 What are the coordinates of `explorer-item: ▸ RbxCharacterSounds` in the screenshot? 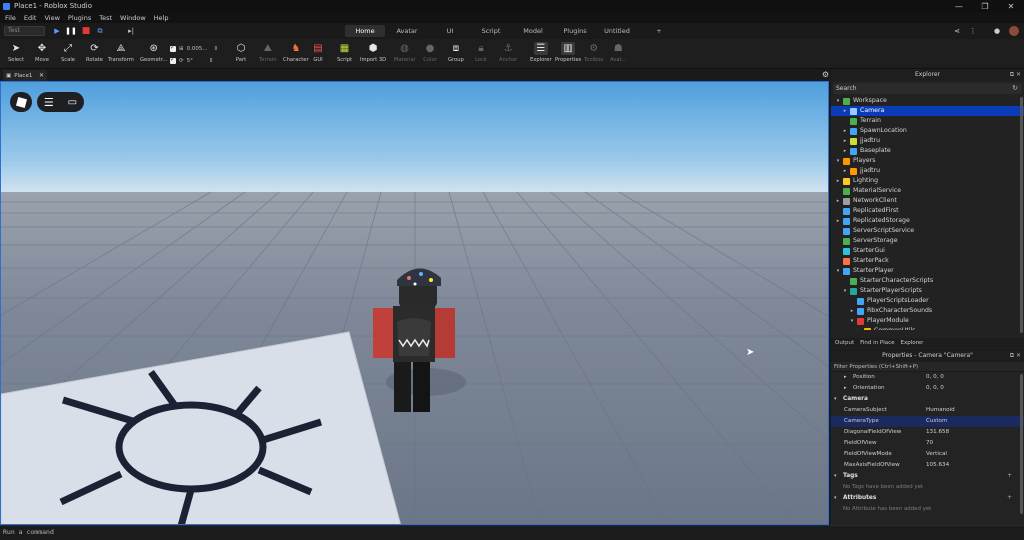 It's located at (927, 311).